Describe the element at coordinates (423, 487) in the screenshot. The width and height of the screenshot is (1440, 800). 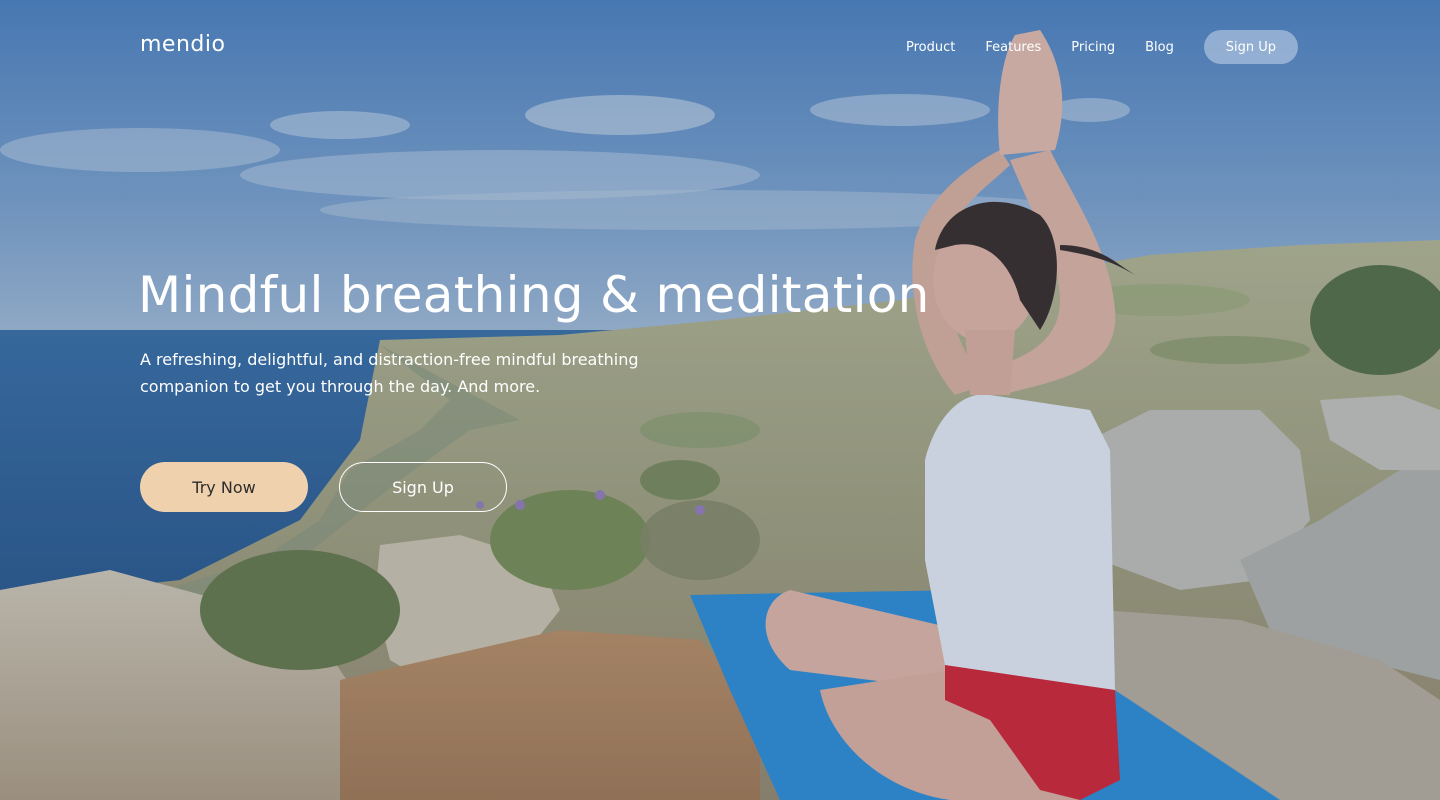
I see `hero-signup-button: Sign Up` at that location.